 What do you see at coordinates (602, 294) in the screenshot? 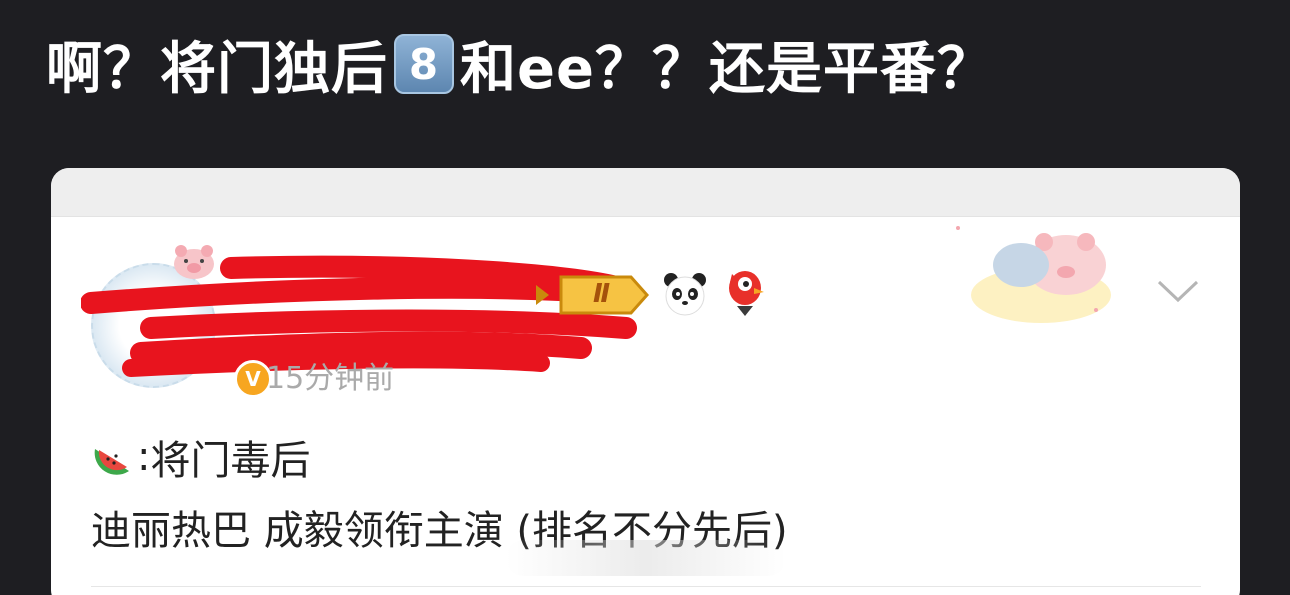
I see `level-number: Ⅱ` at bounding box center [602, 294].